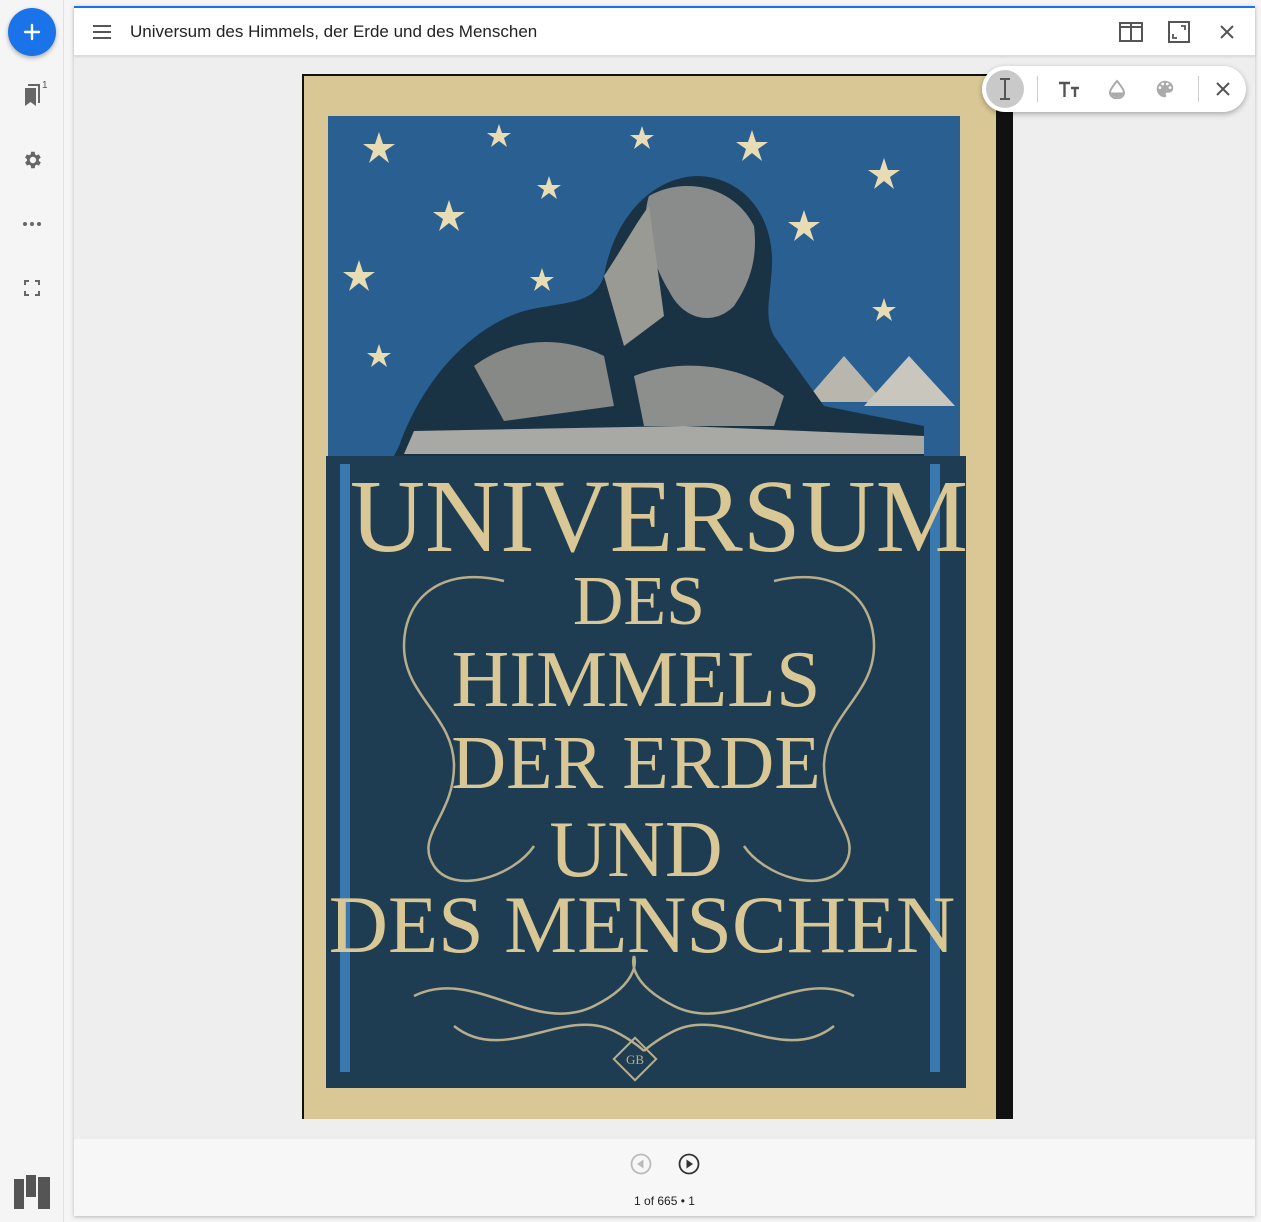  I want to click on book-spread-icon, so click(1131, 32).